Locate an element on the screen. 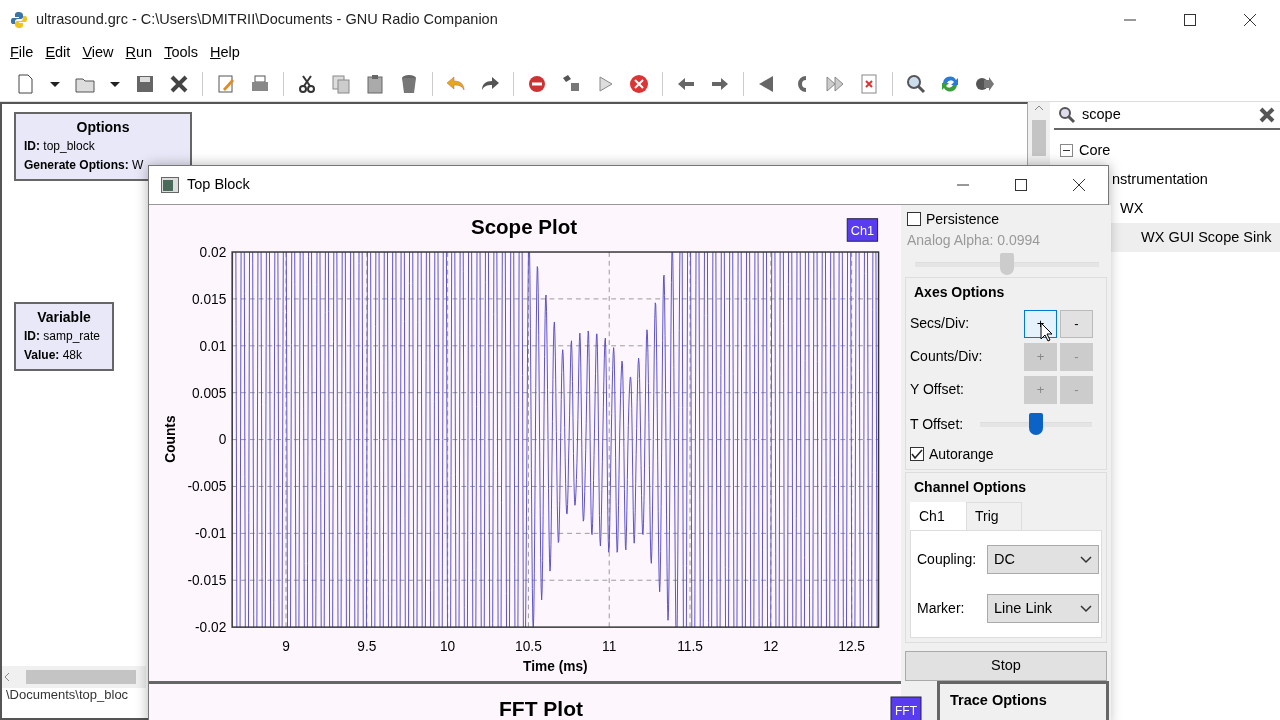 The width and height of the screenshot is (1280, 720). section-heading: Trace Options is located at coordinates (1023, 700).